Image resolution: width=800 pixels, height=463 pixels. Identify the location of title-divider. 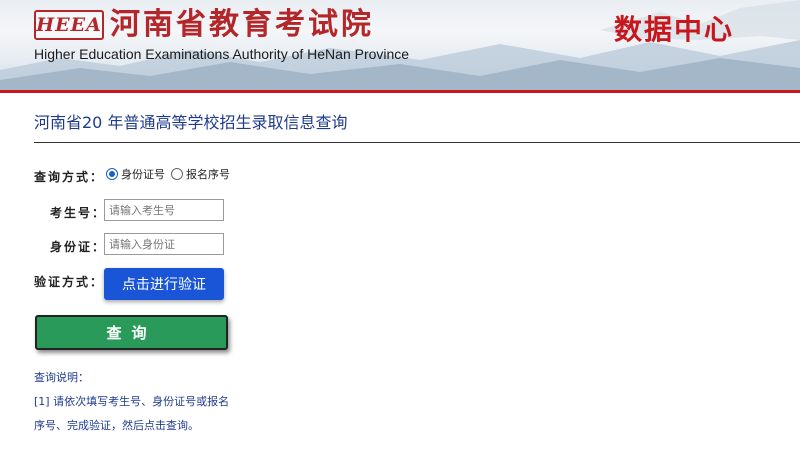
(417, 142).